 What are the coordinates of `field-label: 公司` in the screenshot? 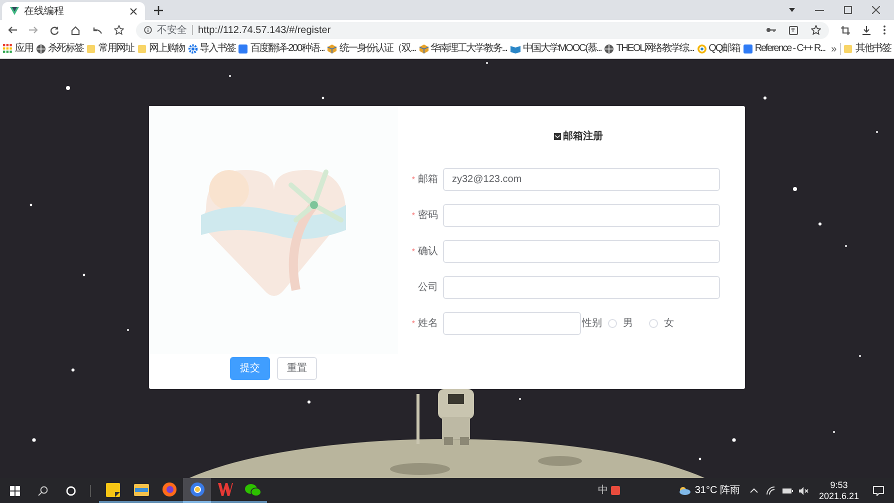 It's located at (428, 288).